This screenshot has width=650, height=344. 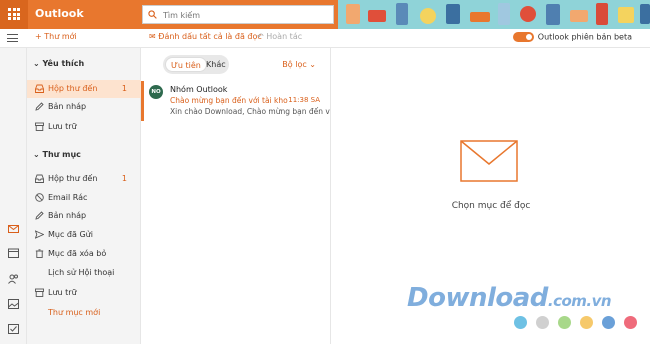 I want to click on folder-label: Lịch sử Hội thoại, so click(x=81, y=272).